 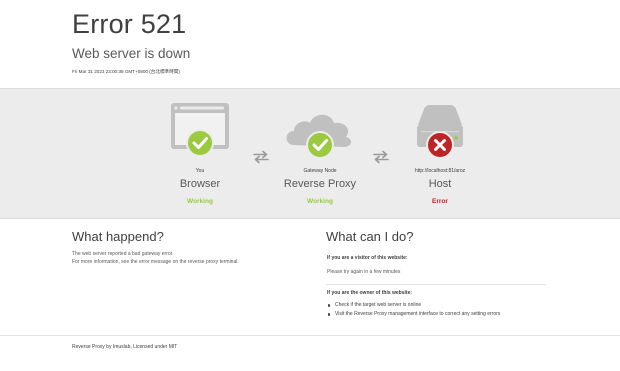 What do you see at coordinates (440, 201) in the screenshot?
I see `host-status: Error` at bounding box center [440, 201].